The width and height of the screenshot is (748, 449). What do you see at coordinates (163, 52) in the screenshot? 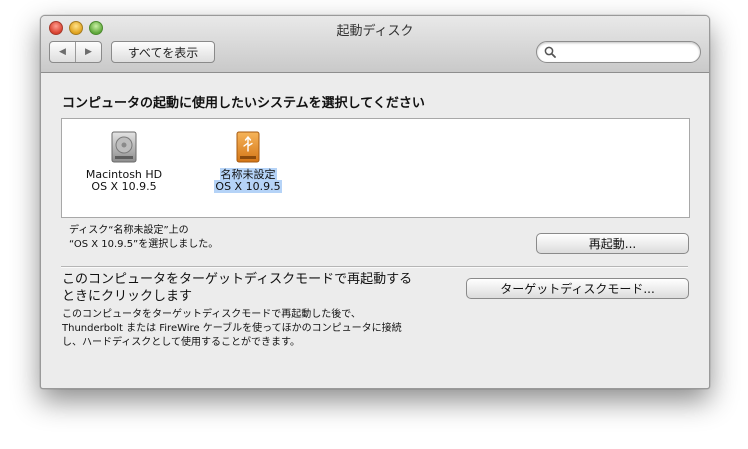
I see `show-all-button: すべてを表示` at bounding box center [163, 52].